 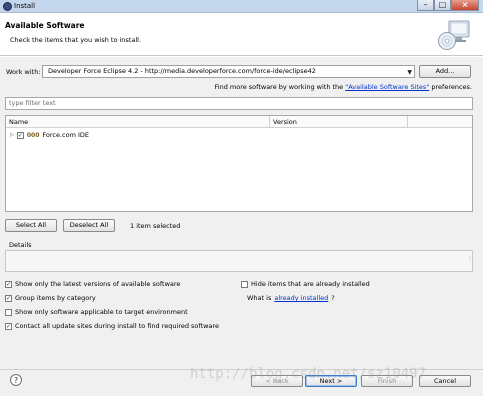 What do you see at coordinates (239, 261) in the screenshot?
I see `details-area` at bounding box center [239, 261].